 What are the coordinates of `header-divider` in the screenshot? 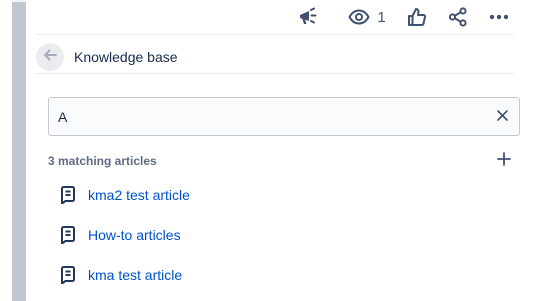 It's located at (275, 73).